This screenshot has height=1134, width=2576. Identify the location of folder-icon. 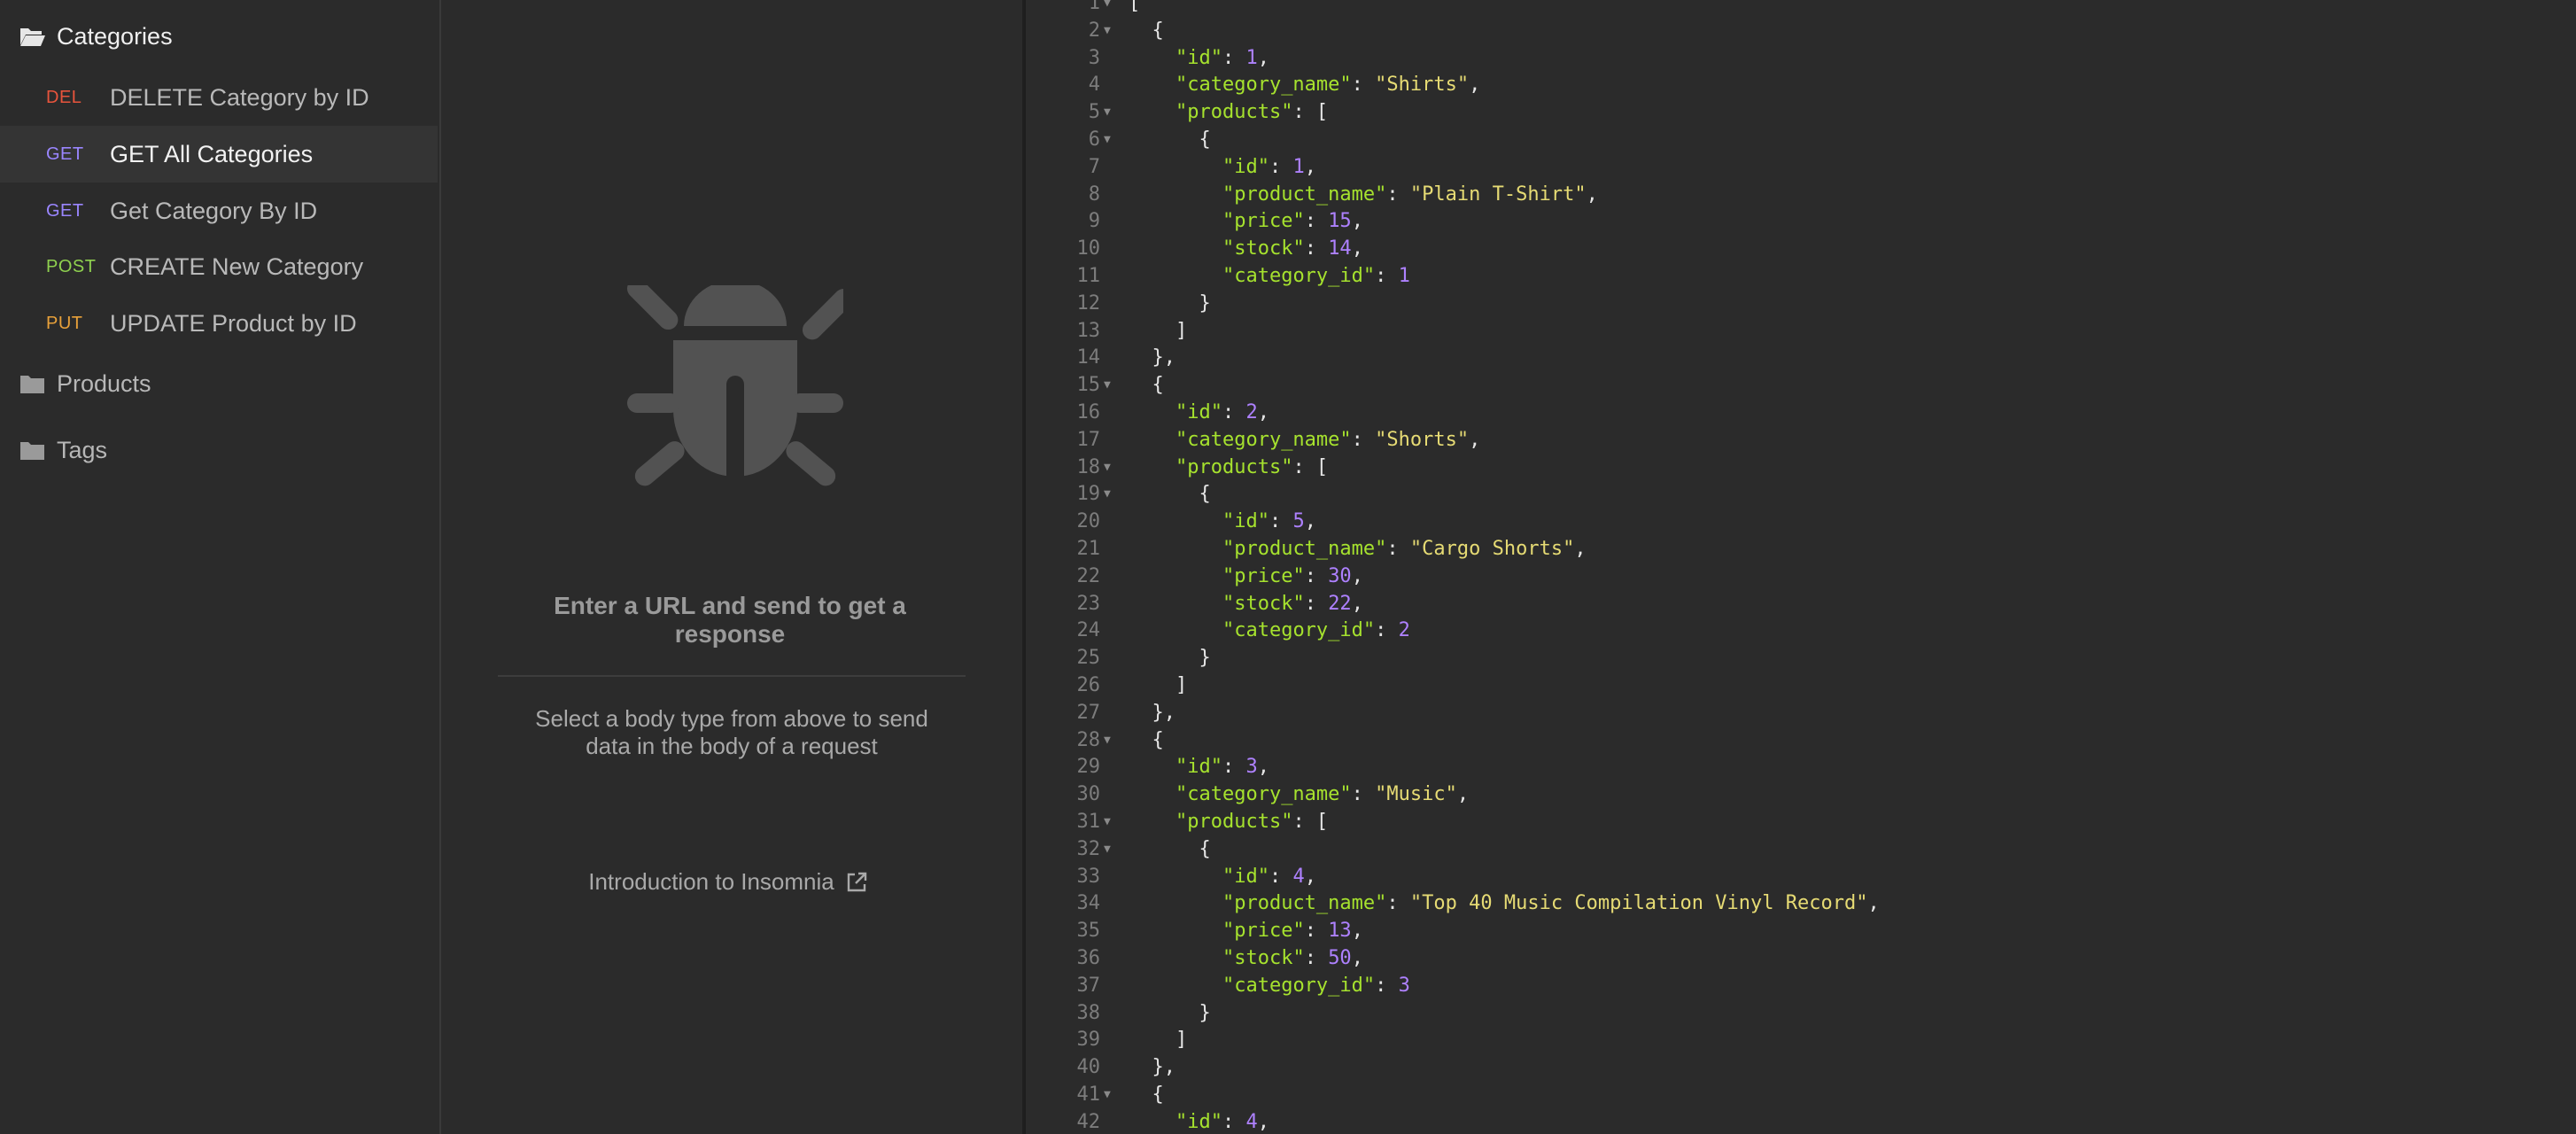
(32, 451).